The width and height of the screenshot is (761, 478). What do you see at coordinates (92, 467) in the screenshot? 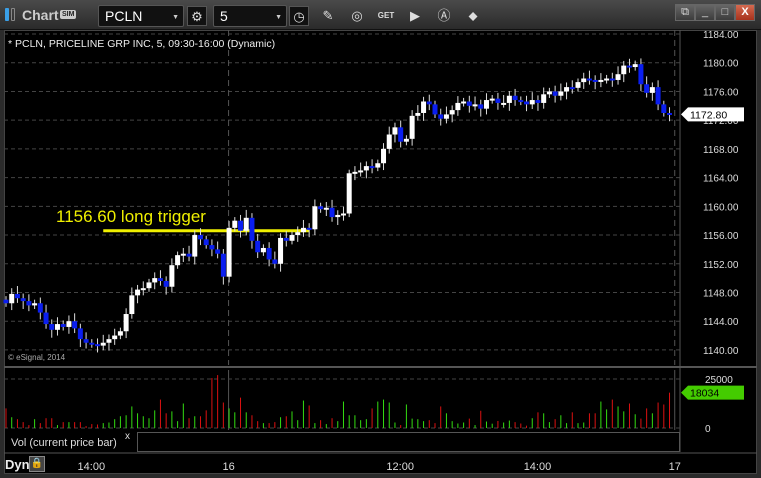
I see `time-tick-label: 14:00` at bounding box center [92, 467].